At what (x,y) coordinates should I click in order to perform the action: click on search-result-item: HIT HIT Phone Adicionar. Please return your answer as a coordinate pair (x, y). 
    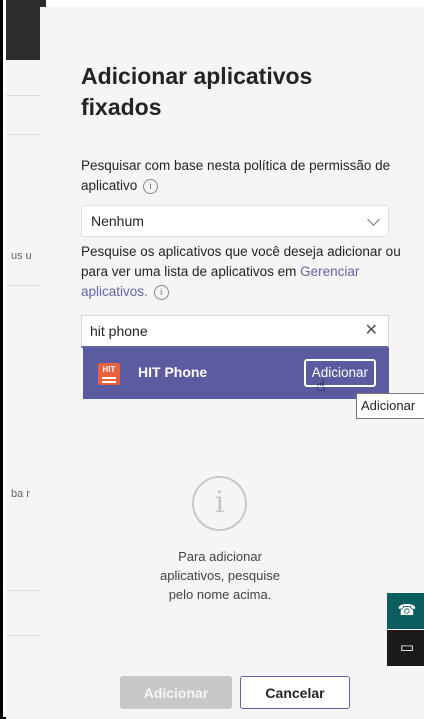
    Looking at the image, I should click on (236, 373).